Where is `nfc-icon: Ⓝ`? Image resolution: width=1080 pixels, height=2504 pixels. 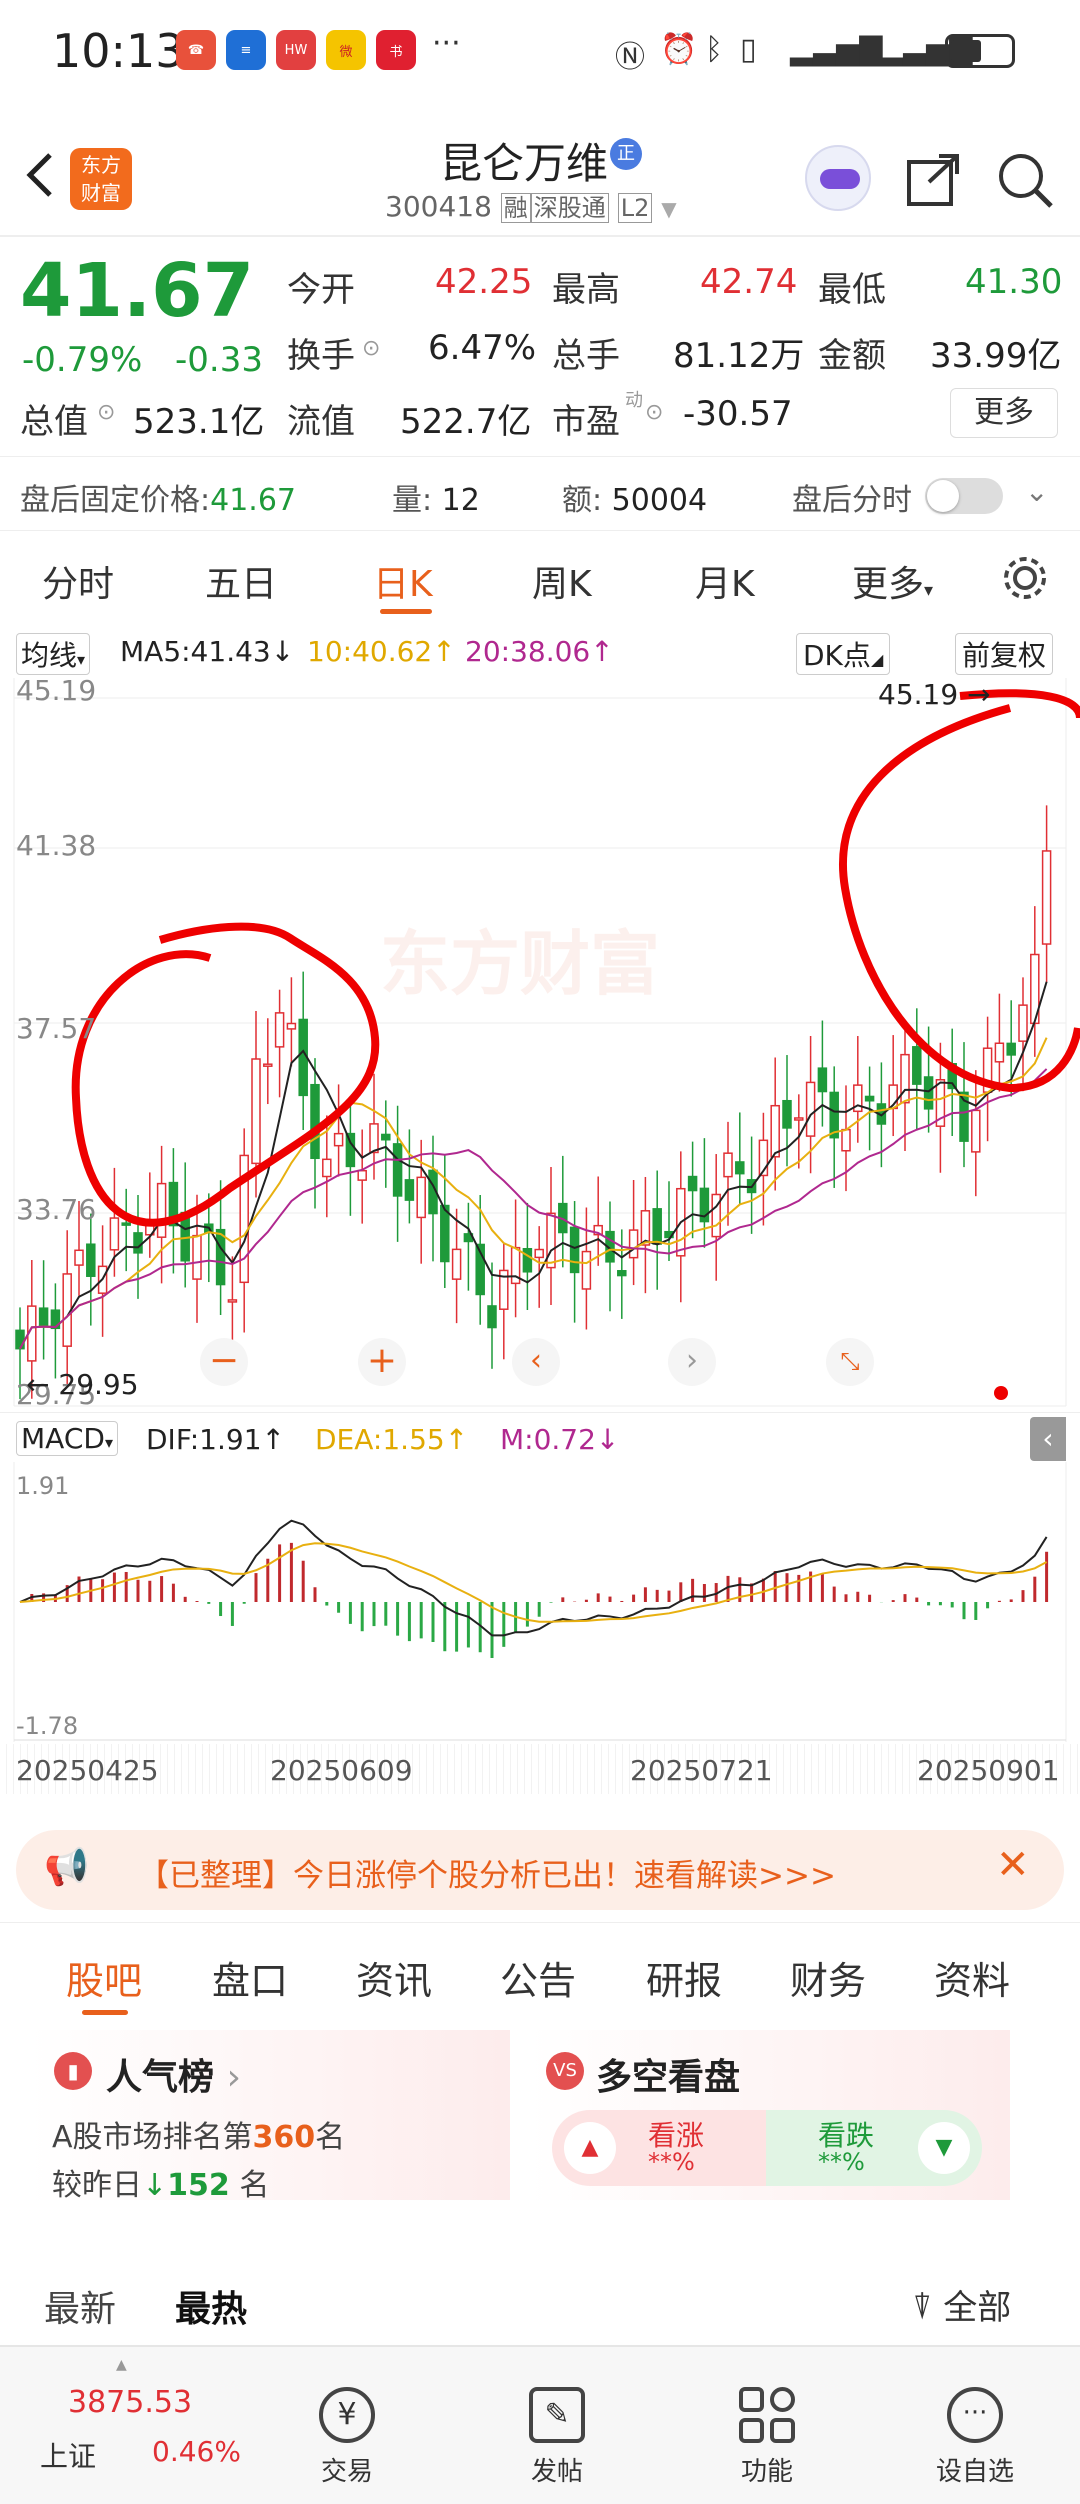 nfc-icon: Ⓝ is located at coordinates (630, 57).